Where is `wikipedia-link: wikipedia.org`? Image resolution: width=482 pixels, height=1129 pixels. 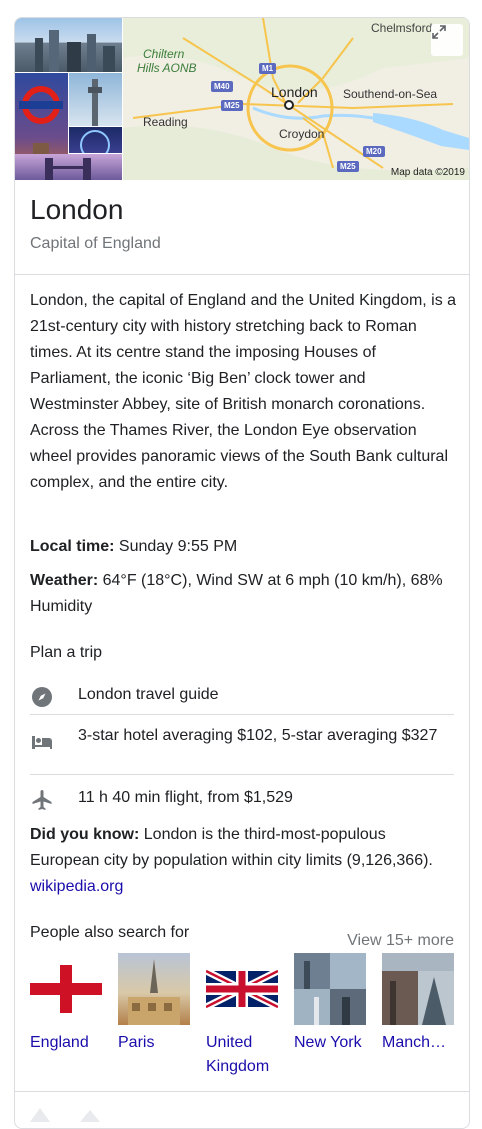
wikipedia-link: wikipedia.org is located at coordinates (76, 886).